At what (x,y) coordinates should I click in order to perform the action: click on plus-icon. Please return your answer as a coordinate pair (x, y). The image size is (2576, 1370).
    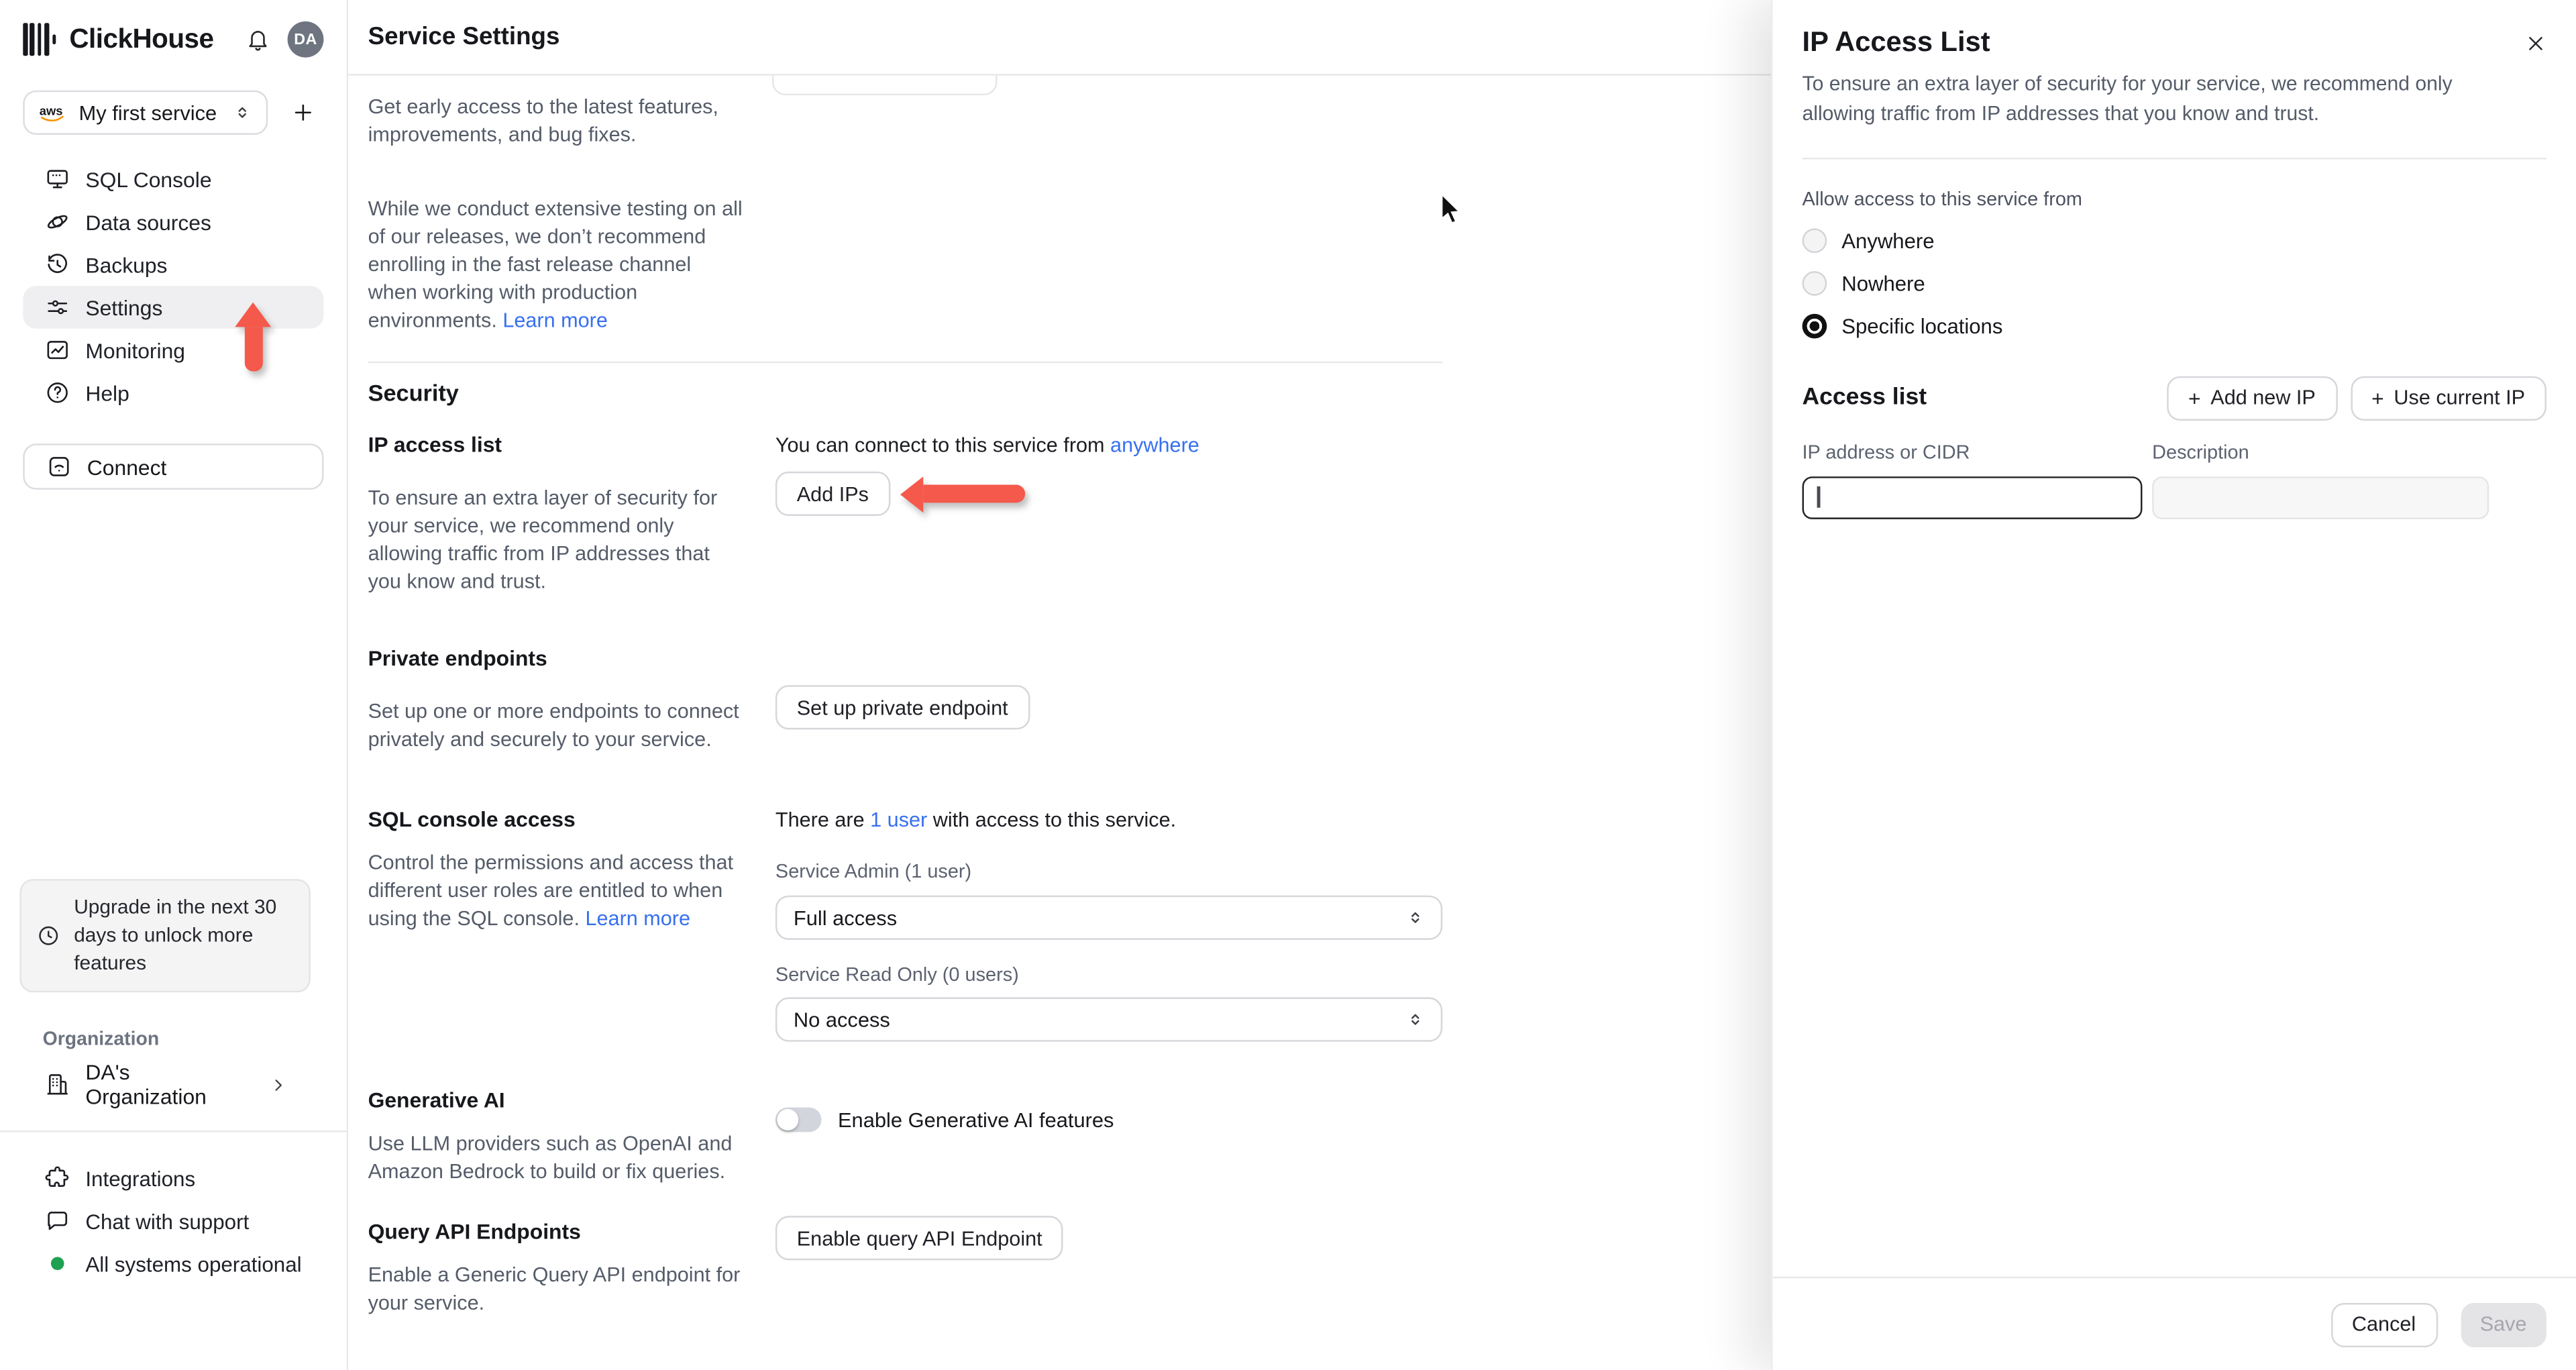
    Looking at the image, I should click on (302, 112).